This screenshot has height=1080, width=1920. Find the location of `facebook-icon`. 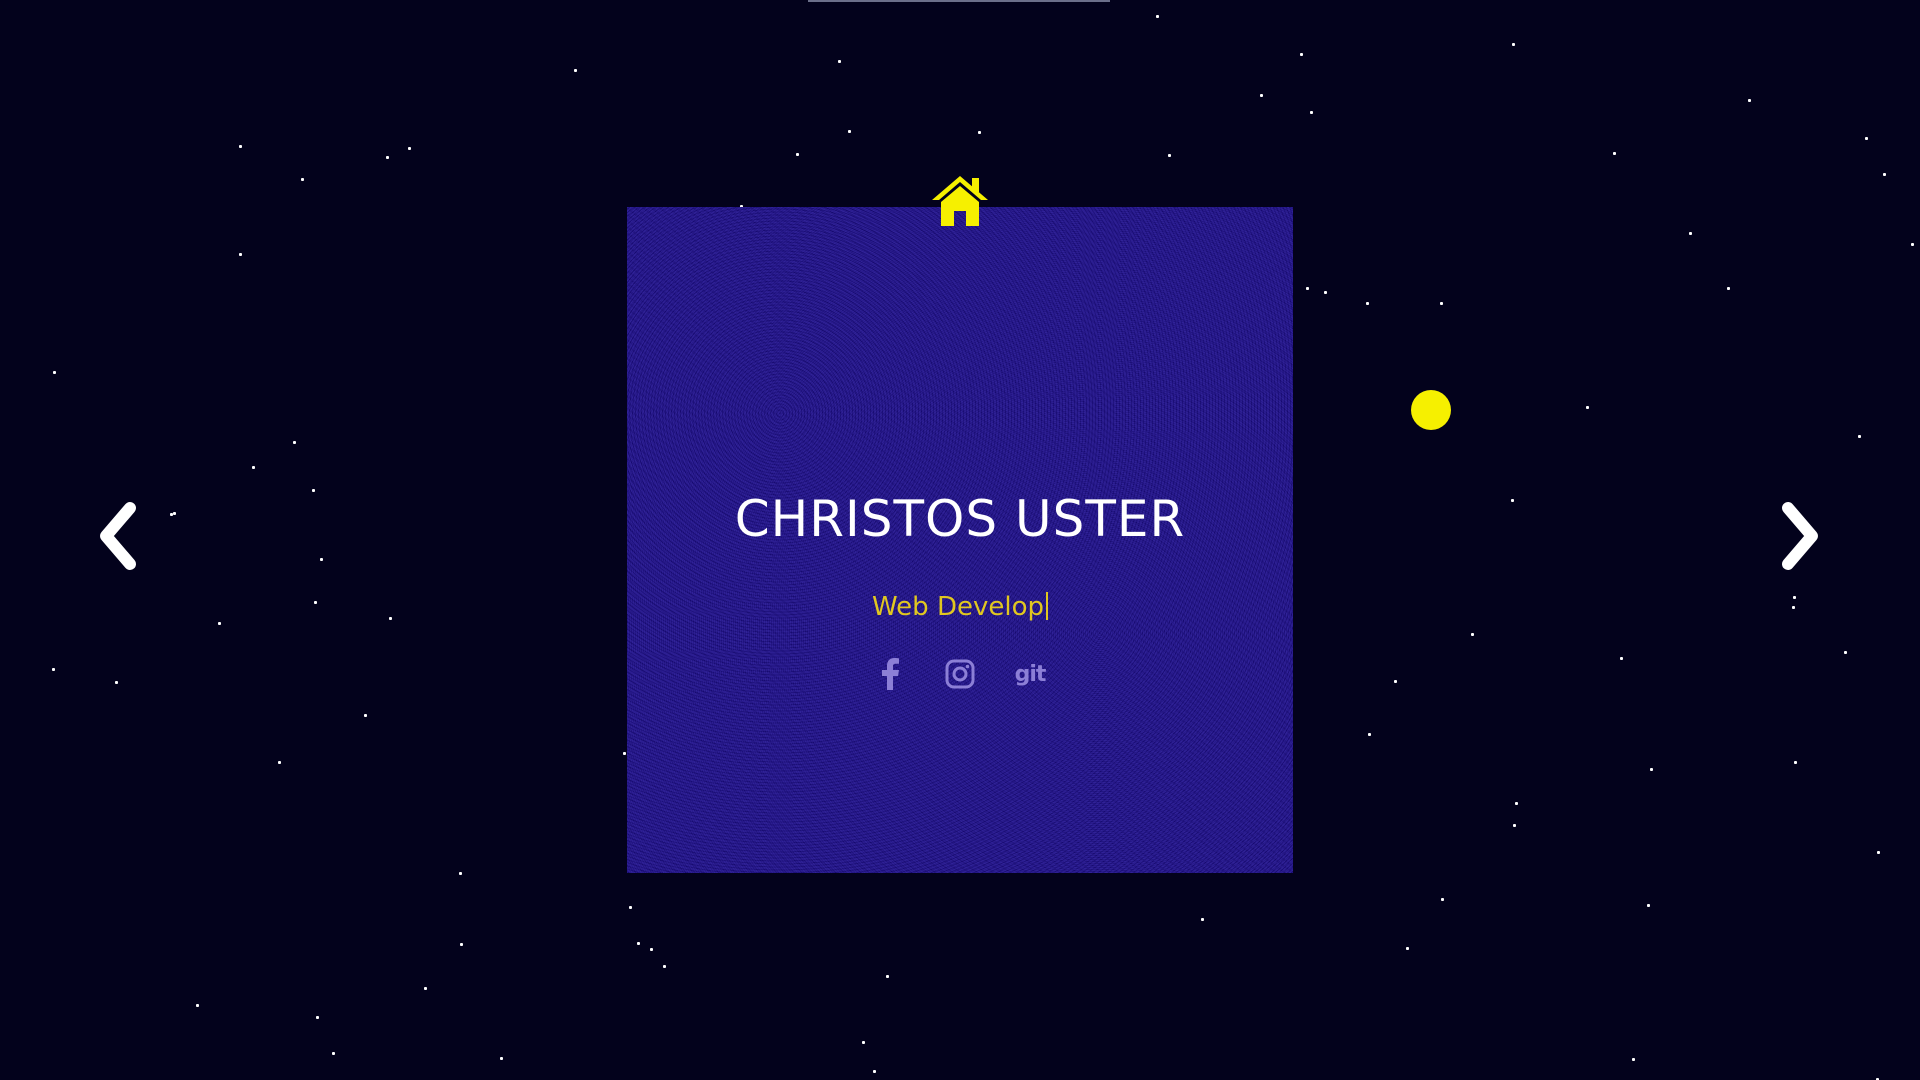

facebook-icon is located at coordinates (890, 674).